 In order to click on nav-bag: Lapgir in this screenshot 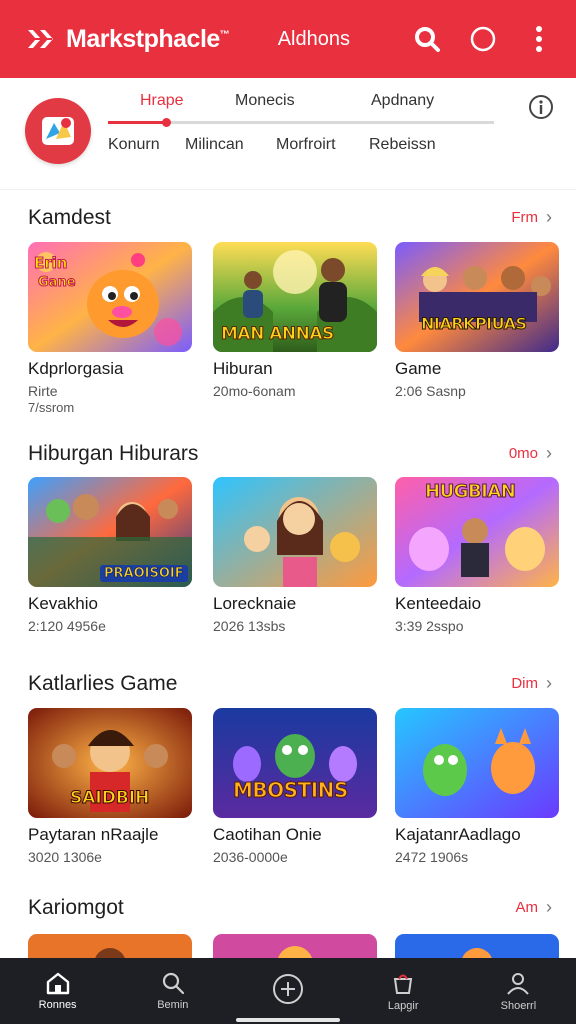, I will do `click(403, 991)`.